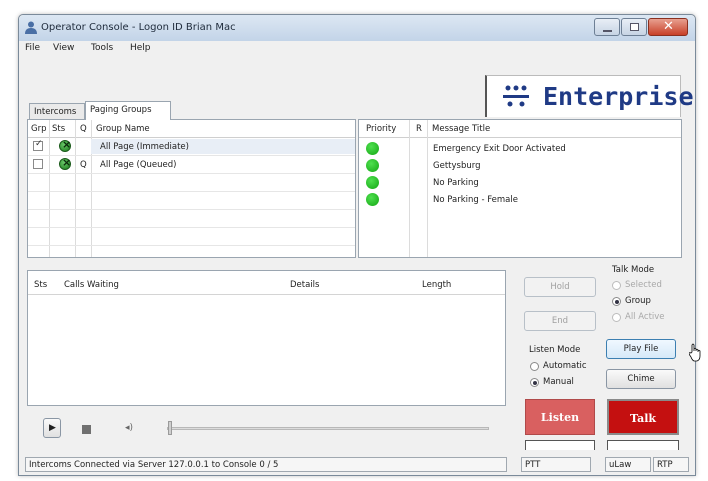 The image size is (708, 481). What do you see at coordinates (304, 285) in the screenshot?
I see `col-header-details: Details` at bounding box center [304, 285].